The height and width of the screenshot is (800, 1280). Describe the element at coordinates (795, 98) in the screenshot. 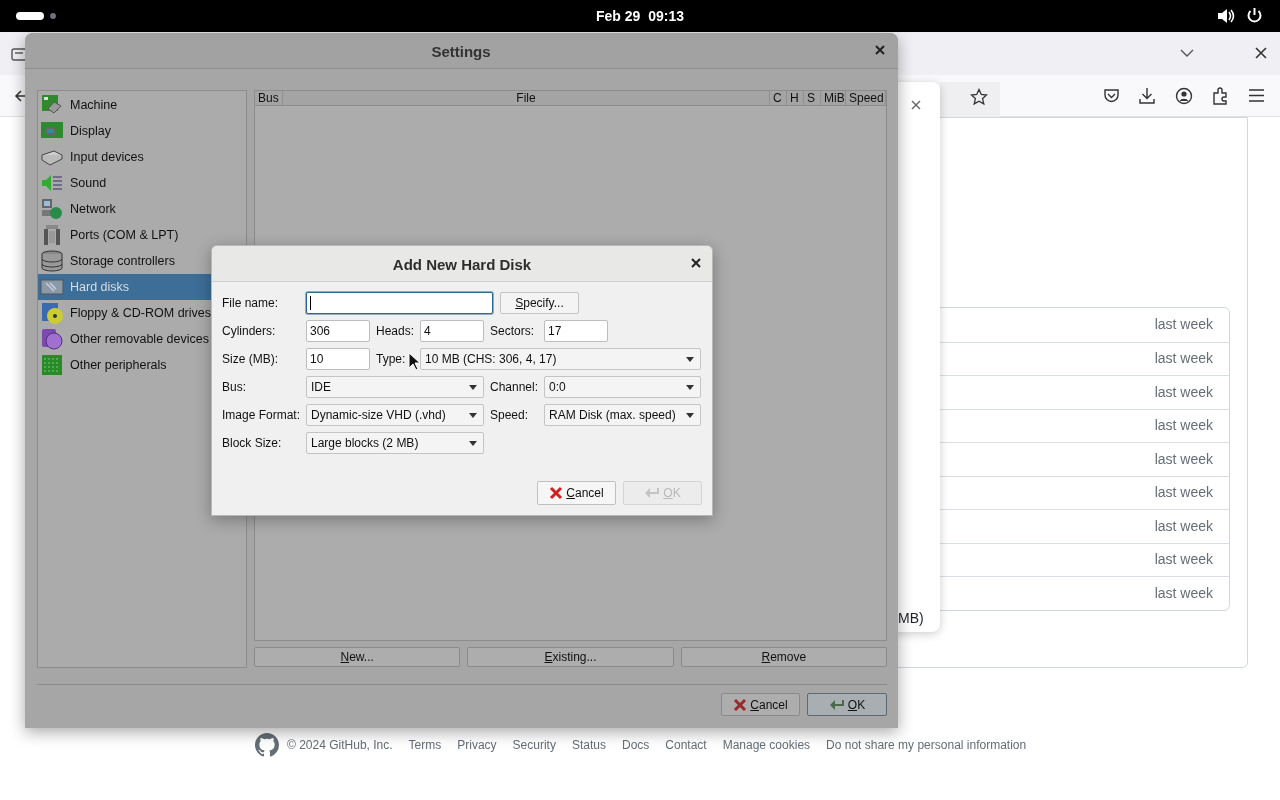

I see `column-header: H` at that location.